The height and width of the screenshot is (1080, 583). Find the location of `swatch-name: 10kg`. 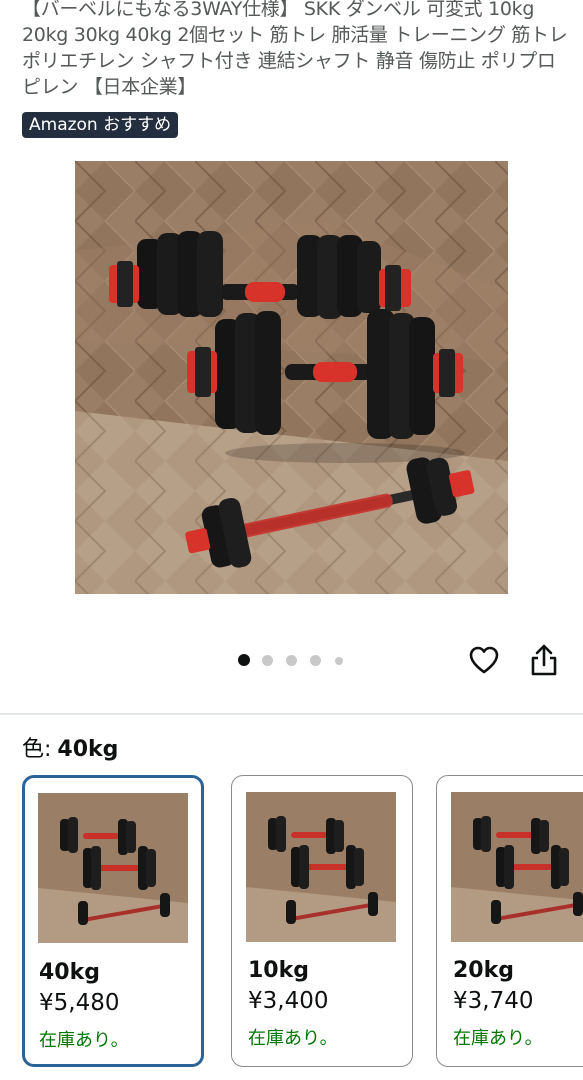

swatch-name: 10kg is located at coordinates (278, 970).